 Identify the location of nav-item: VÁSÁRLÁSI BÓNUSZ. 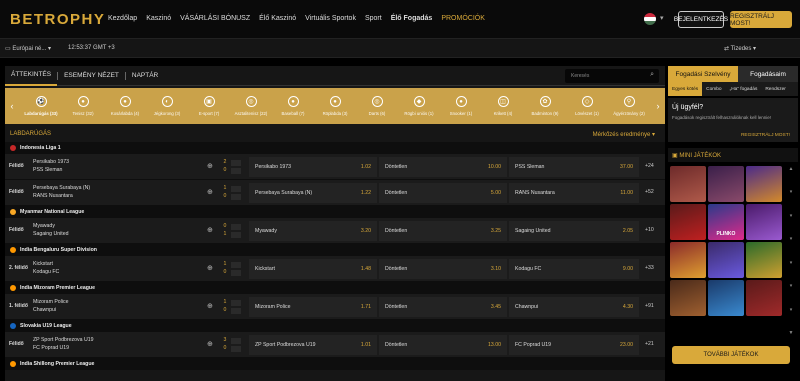
(215, 18).